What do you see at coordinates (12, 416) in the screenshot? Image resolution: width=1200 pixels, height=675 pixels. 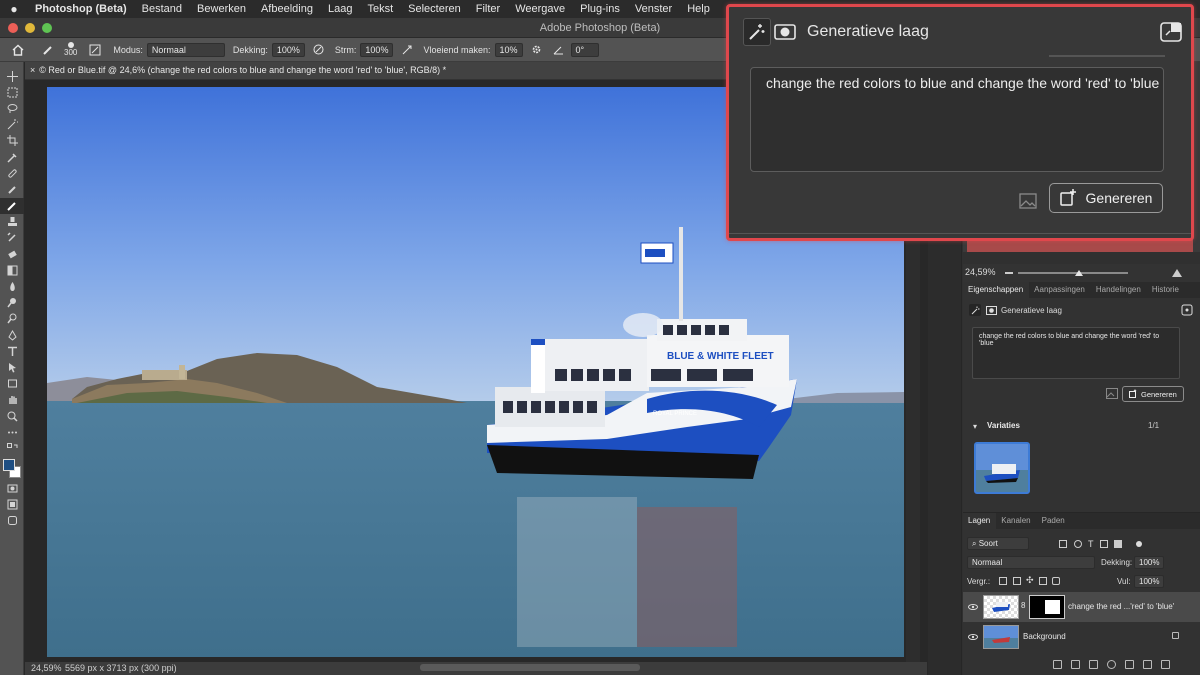 I see `zoom-tool-icon` at bounding box center [12, 416].